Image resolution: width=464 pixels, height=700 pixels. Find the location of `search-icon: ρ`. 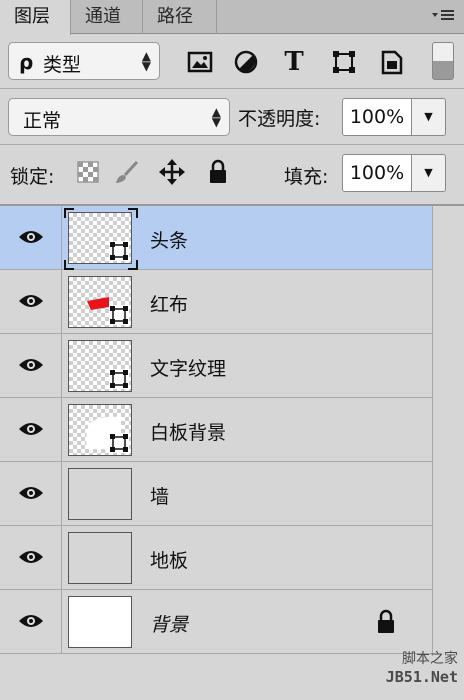

search-icon: ρ is located at coordinates (26, 62).